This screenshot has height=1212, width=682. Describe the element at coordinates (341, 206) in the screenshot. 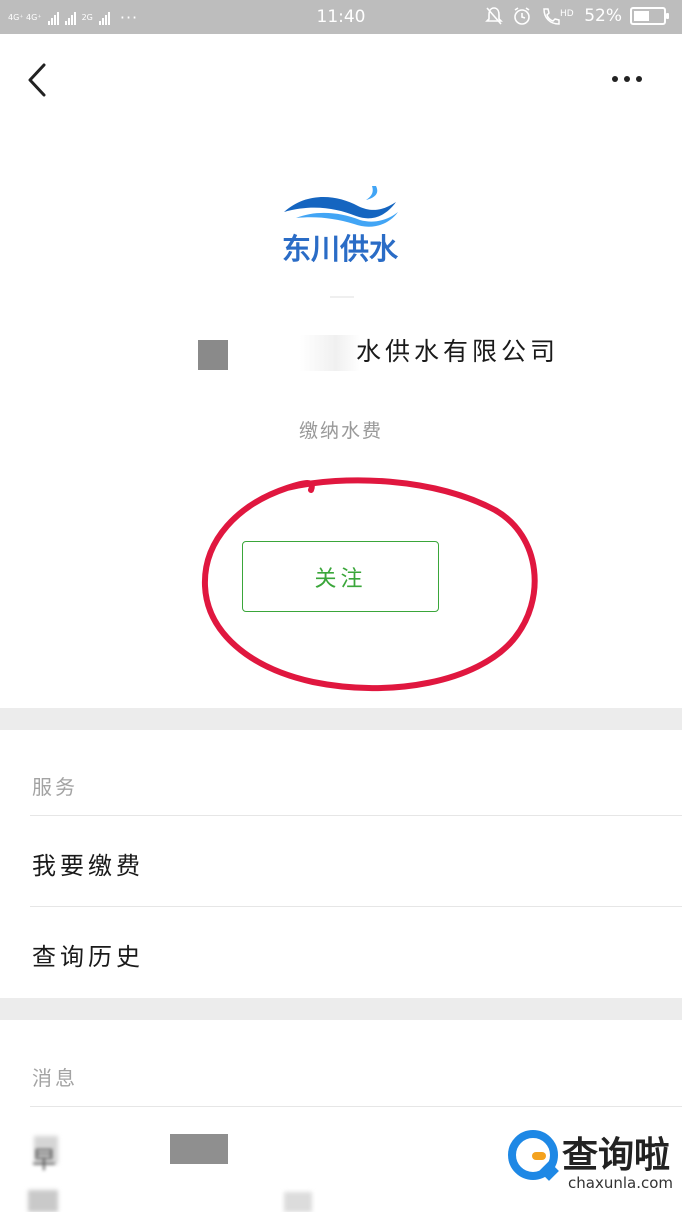

I see `wave-logo-icon` at that location.